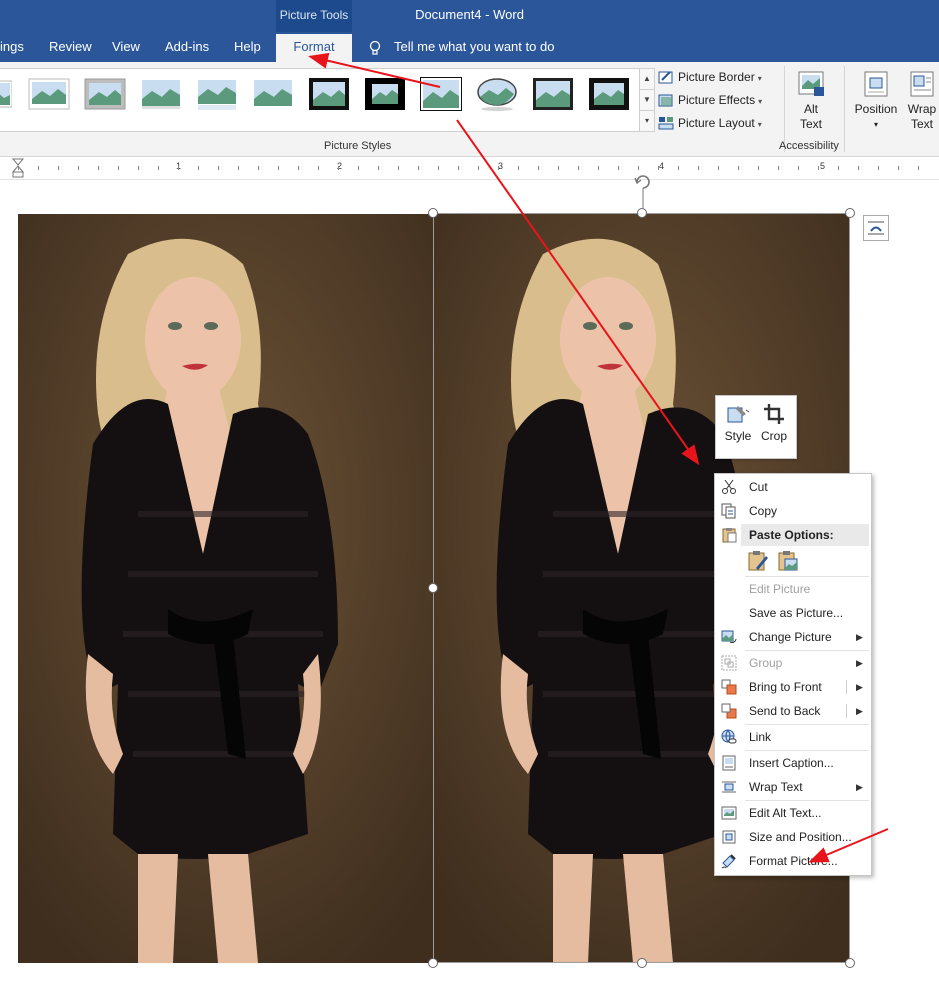  Describe the element at coordinates (793, 511) in the screenshot. I see `menu-item-copy: Copy` at that location.